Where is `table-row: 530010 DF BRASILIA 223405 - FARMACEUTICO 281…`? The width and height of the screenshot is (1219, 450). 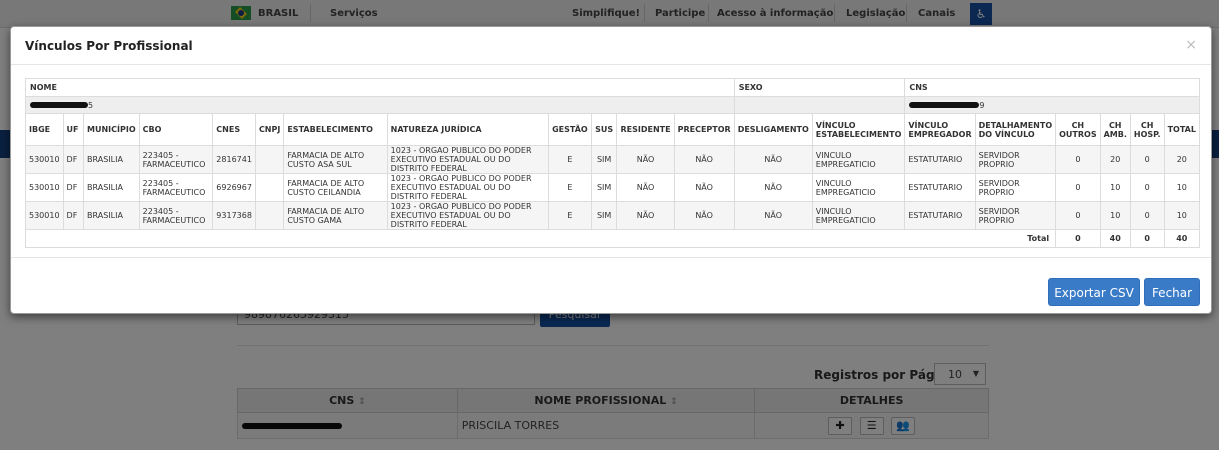 table-row: 530010 DF BRASILIA 223405 - FARMACEUTICO 281… is located at coordinates (613, 159).